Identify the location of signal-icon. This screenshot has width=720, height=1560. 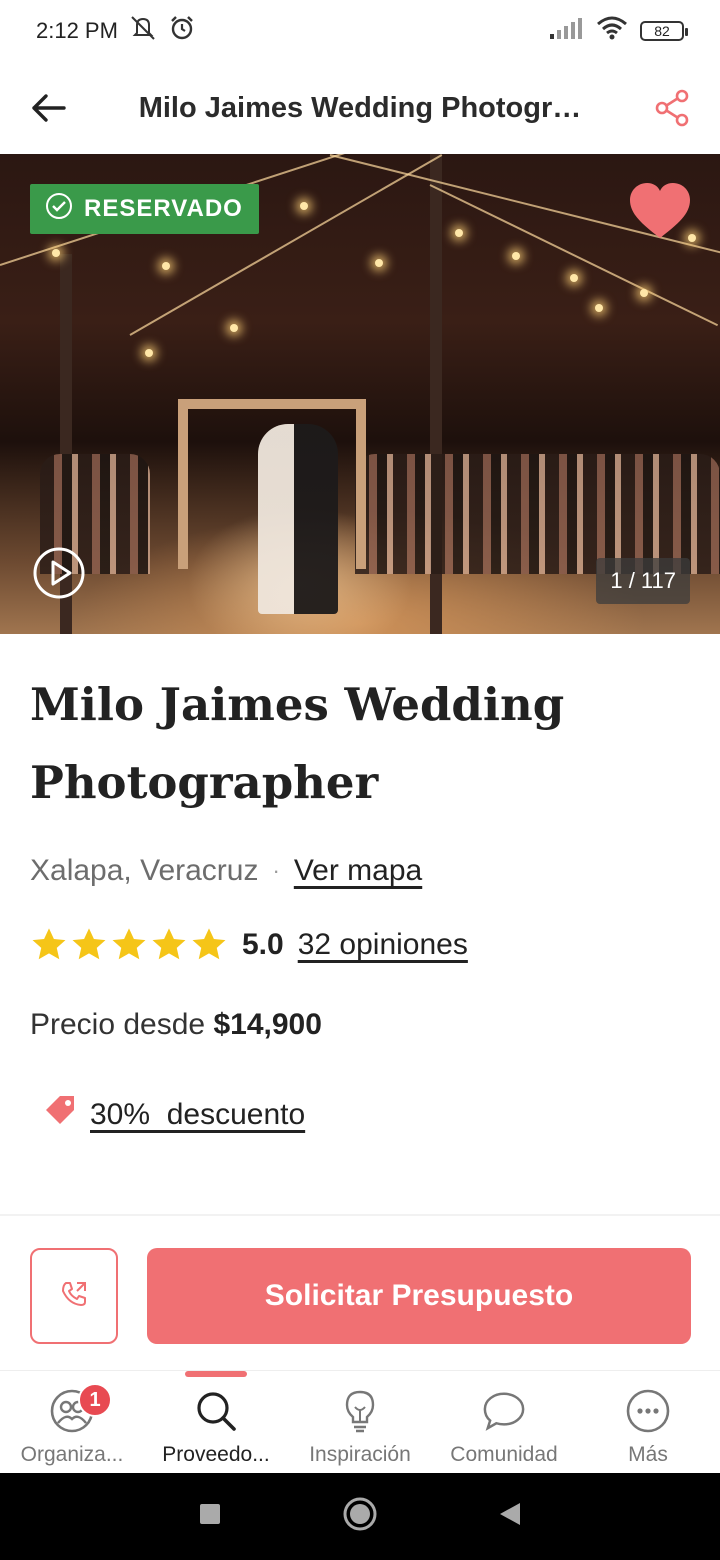
(567, 31).